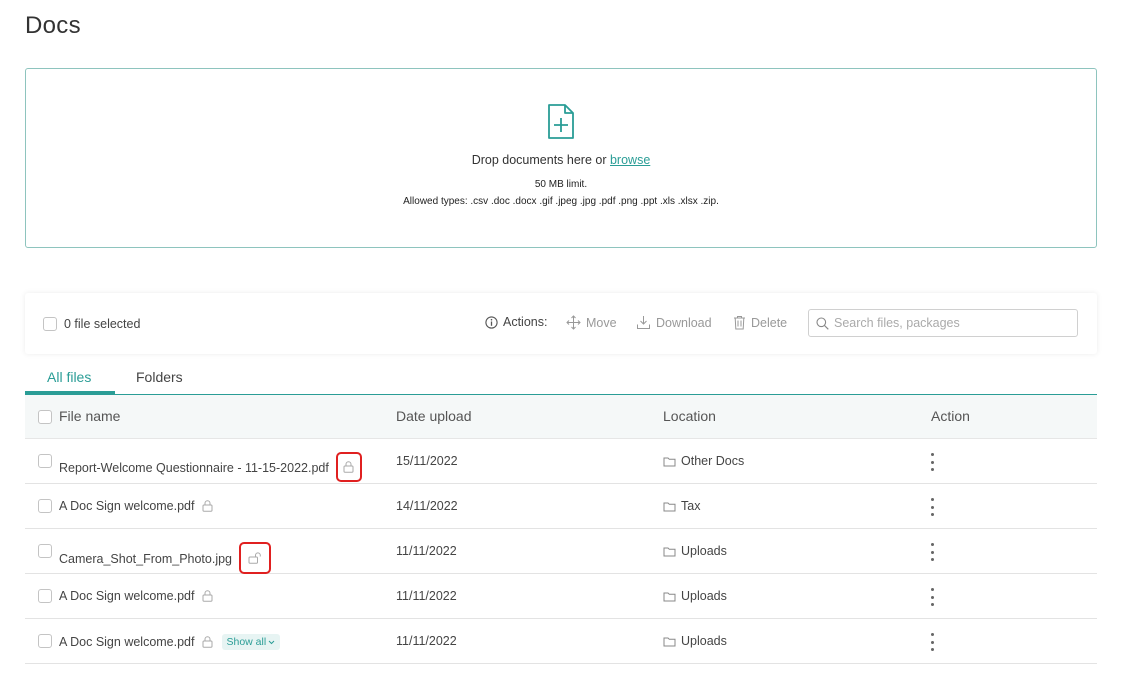  I want to click on chevron-down-icon, so click(271, 642).